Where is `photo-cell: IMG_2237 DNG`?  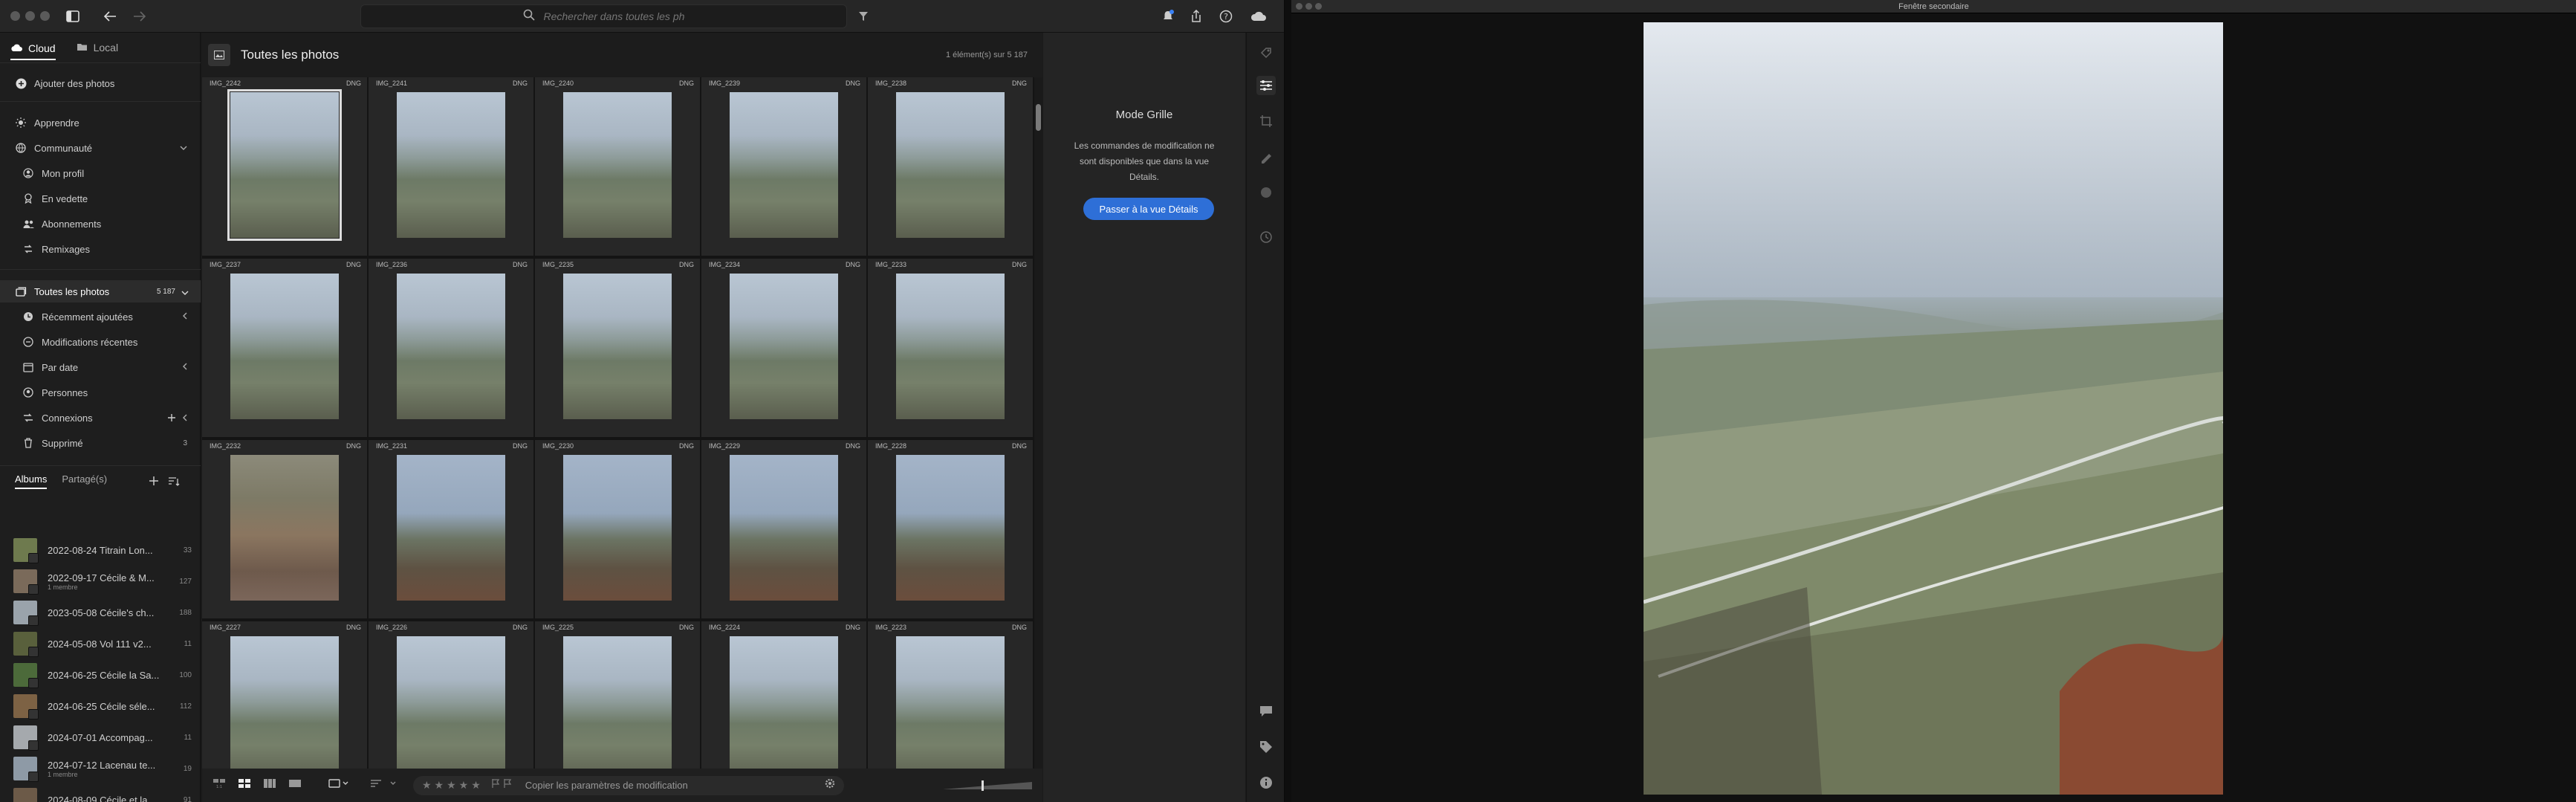
photo-cell: IMG_2237 DNG is located at coordinates (284, 348).